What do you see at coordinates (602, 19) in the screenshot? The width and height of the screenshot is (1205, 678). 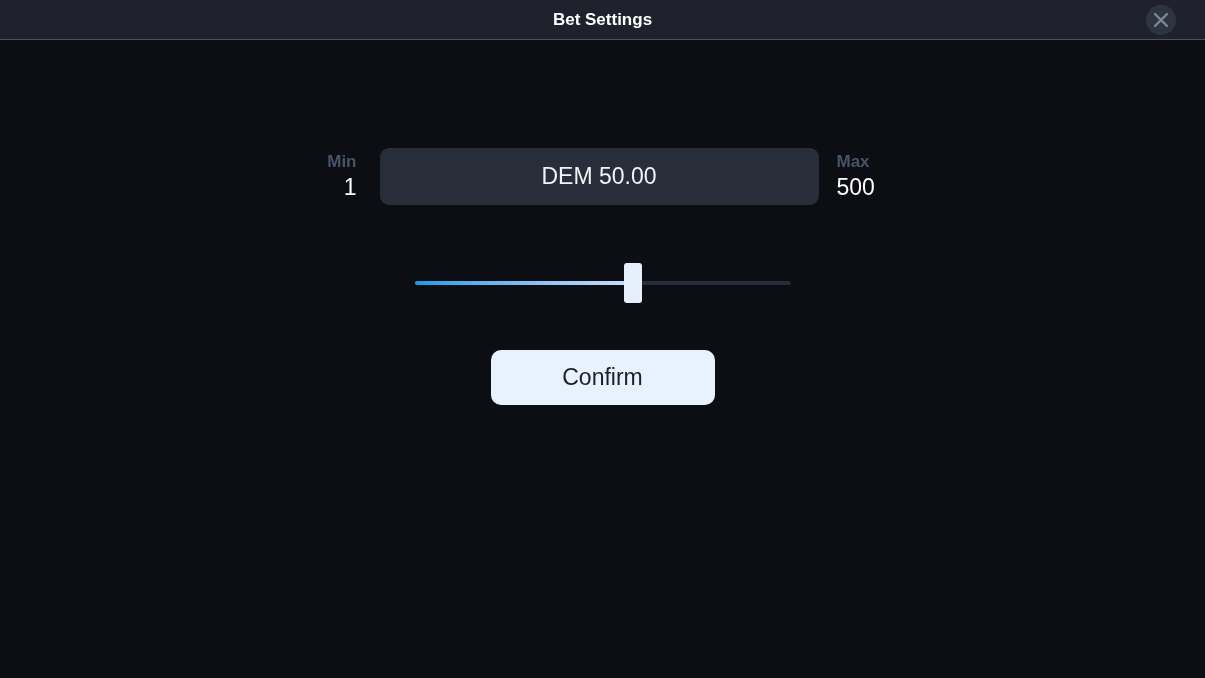 I see `window-title: Bet Settings` at bounding box center [602, 19].